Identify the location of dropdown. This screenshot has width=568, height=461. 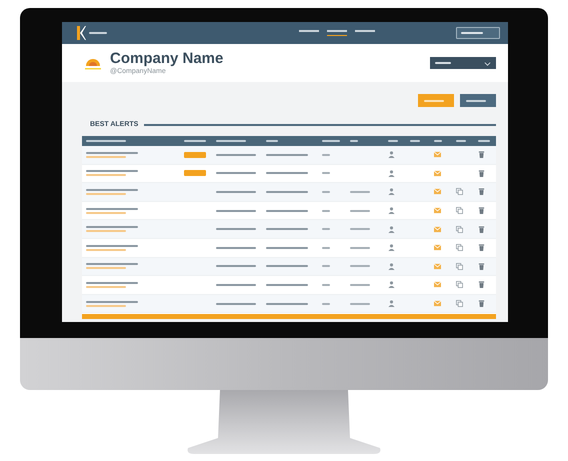
(463, 63).